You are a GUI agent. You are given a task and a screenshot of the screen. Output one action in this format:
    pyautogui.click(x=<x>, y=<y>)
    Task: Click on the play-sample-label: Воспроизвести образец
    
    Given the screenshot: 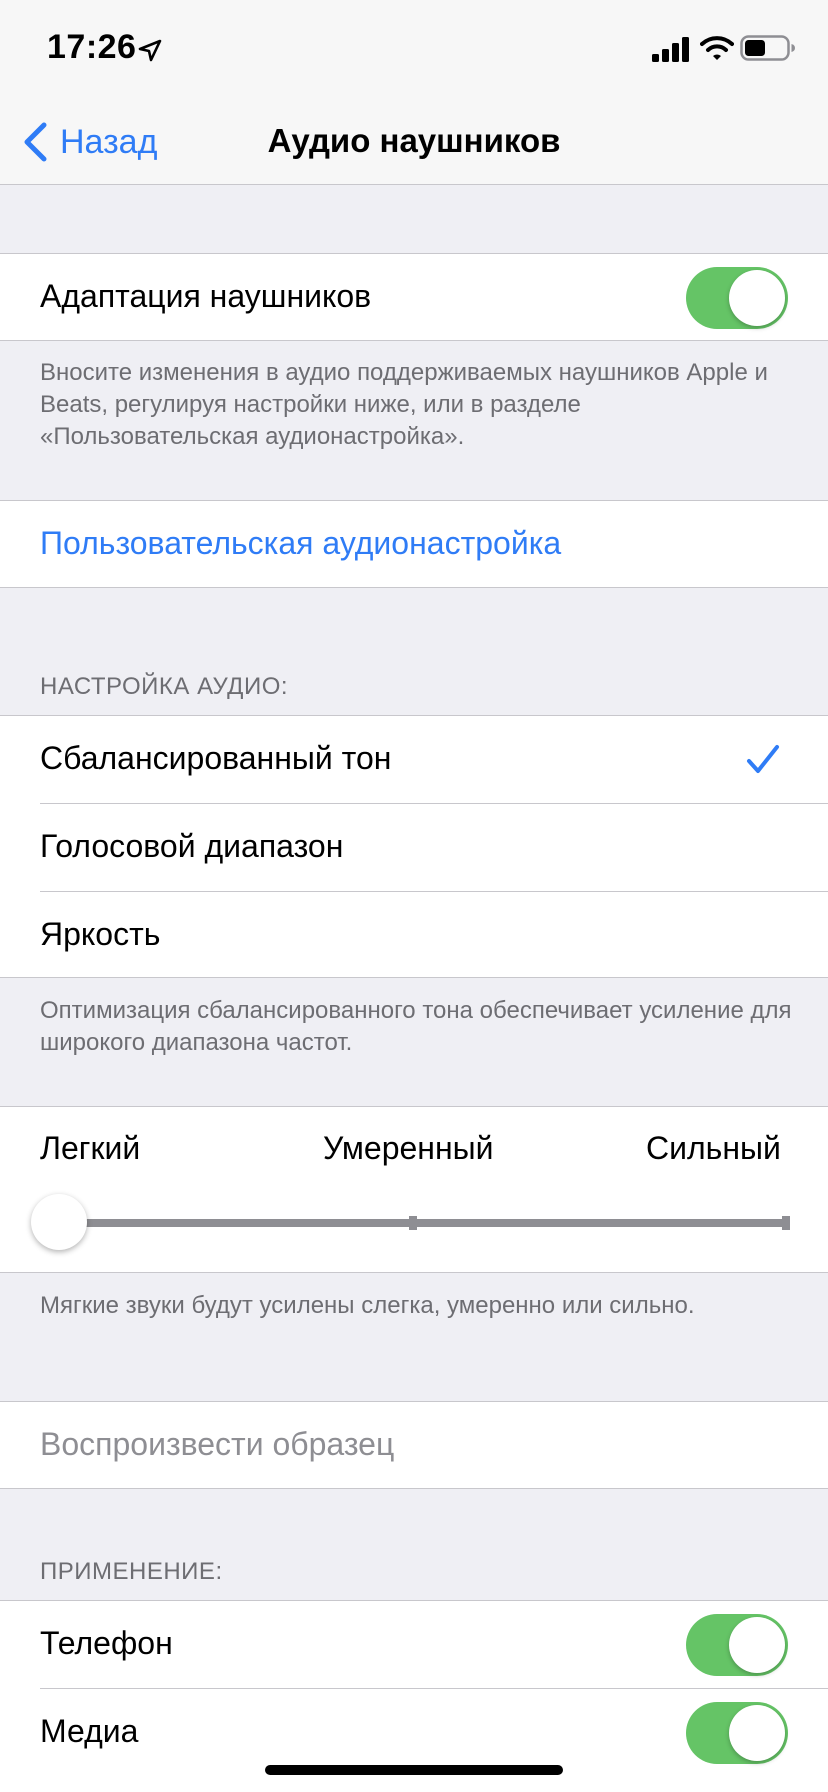 What is the action you would take?
    pyautogui.click(x=217, y=1444)
    